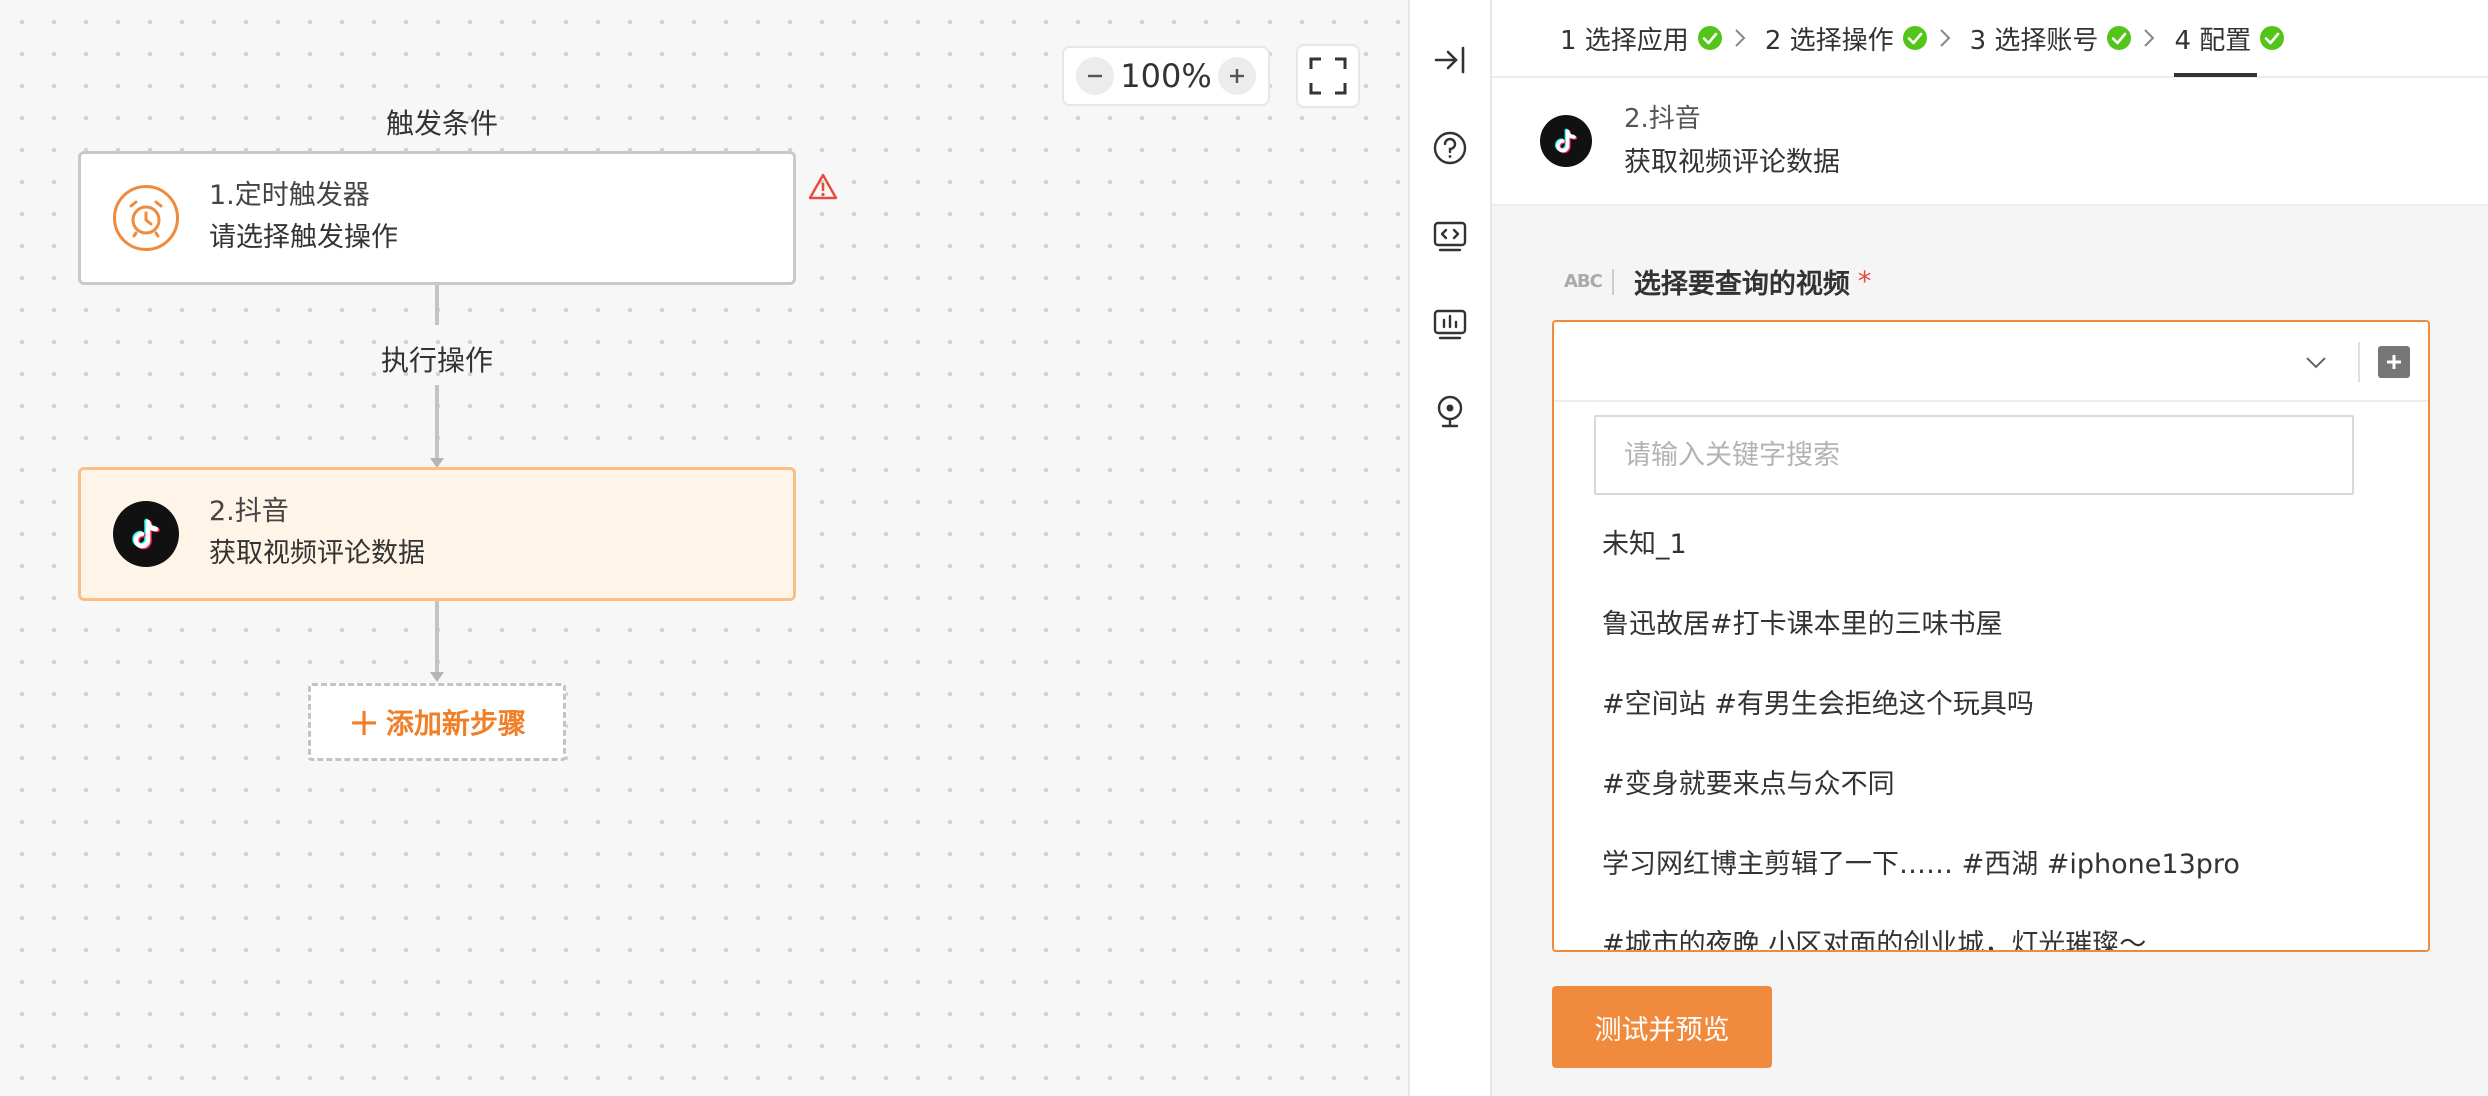 The width and height of the screenshot is (2488, 1096). Describe the element at coordinates (1991, 625) in the screenshot. I see `list-item: 鲁迅故居#打卡课本里的三味书屋` at that location.